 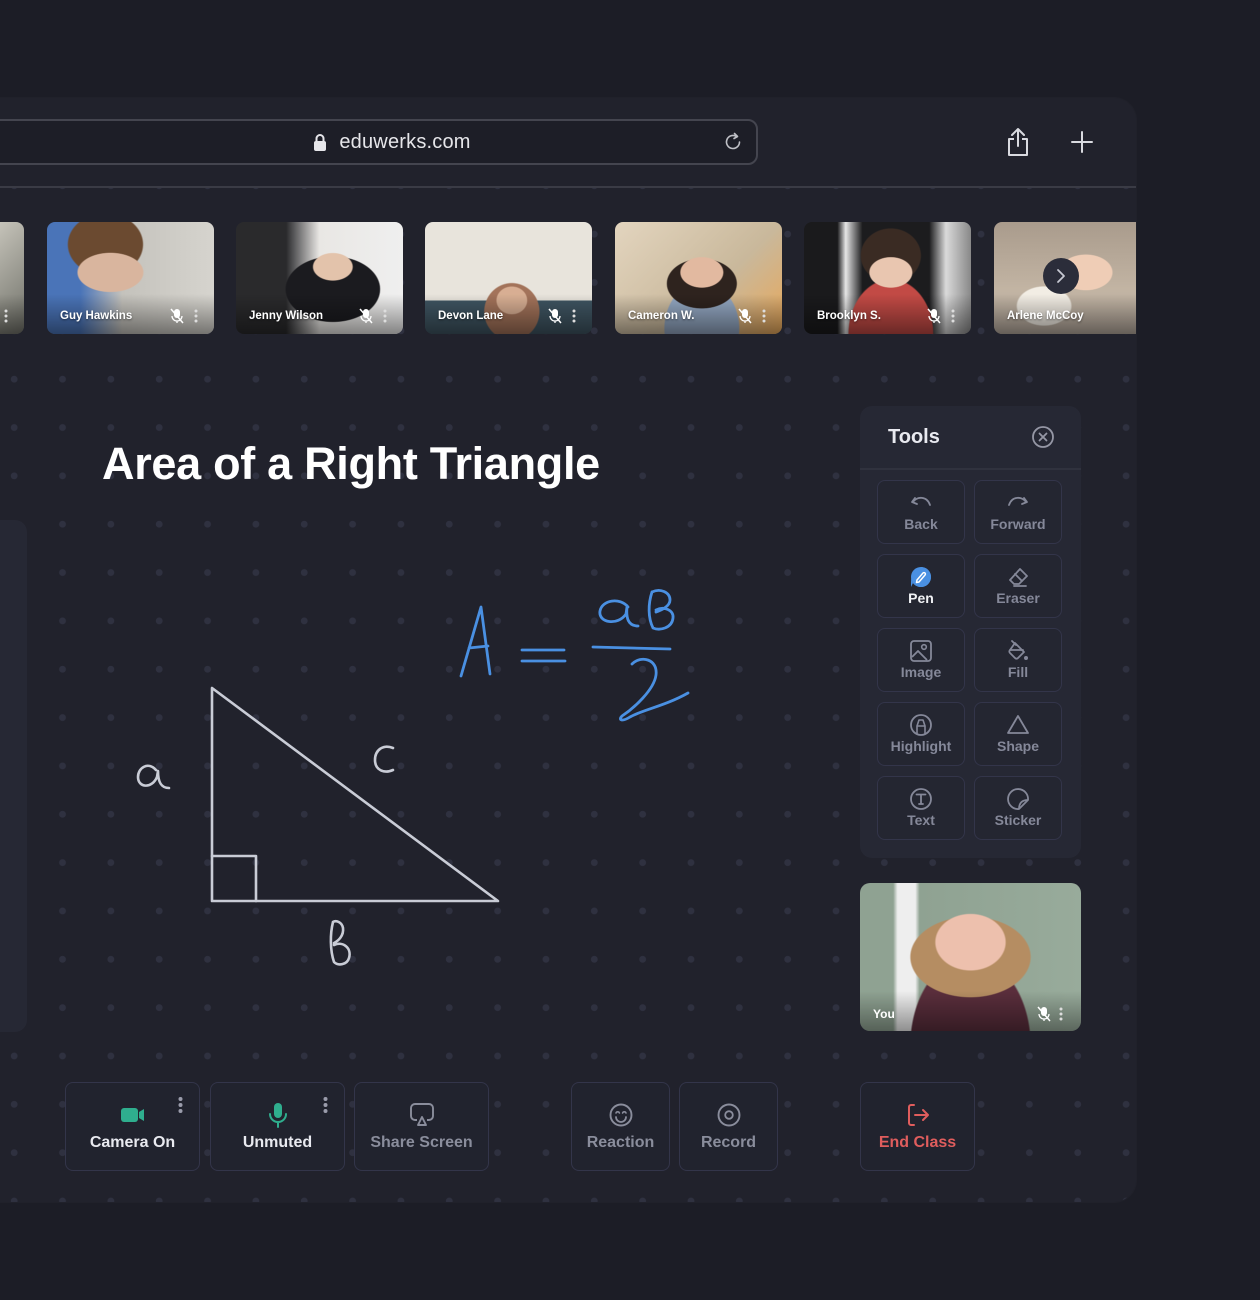 I want to click on smiley-icon, so click(x=620, y=1114).